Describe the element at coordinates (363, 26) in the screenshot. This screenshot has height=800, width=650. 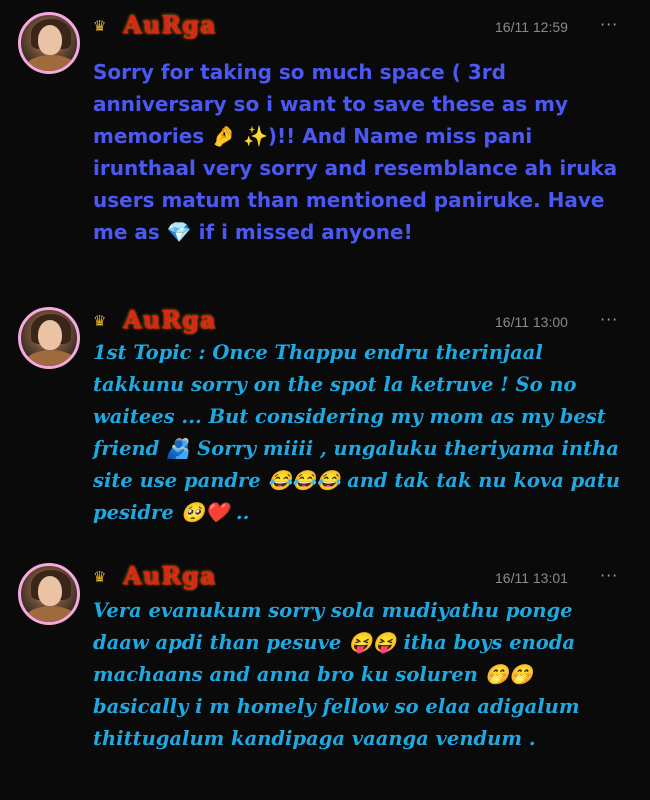
I see `message-header: ♛ AuRga 16/11 12:59 ···` at that location.